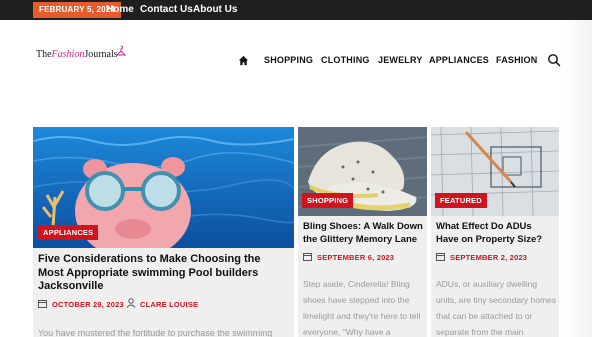 This screenshot has height=337, width=592. What do you see at coordinates (215, 10) in the screenshot?
I see `top-link-about: About Us` at bounding box center [215, 10].